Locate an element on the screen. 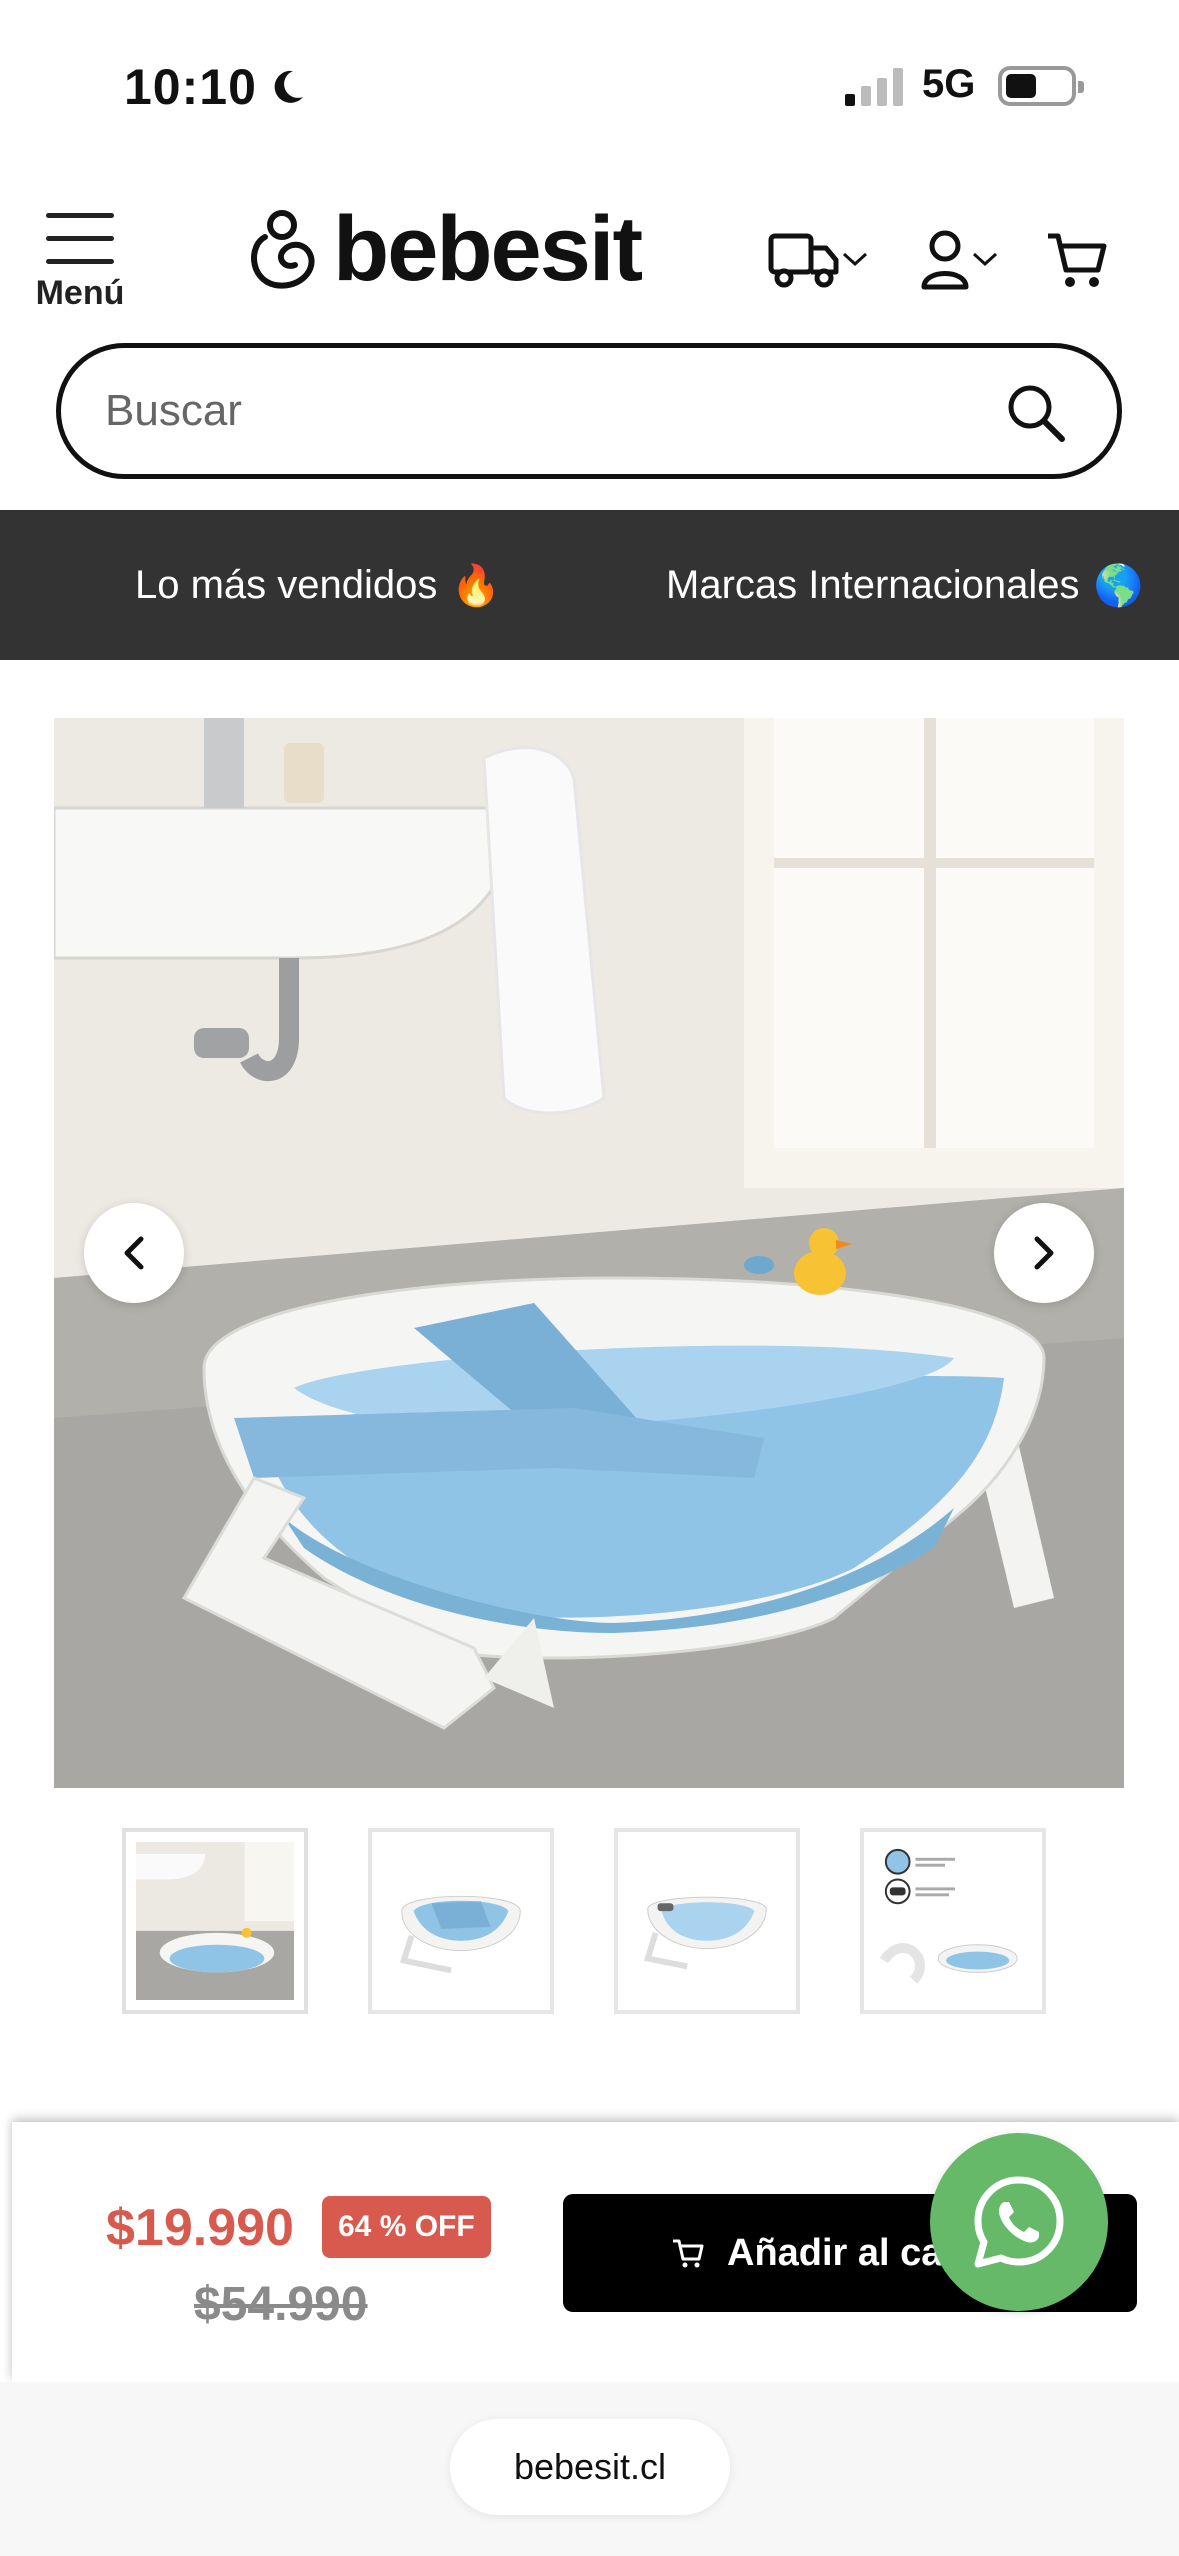 The width and height of the screenshot is (1179, 2556). cart-button is located at coordinates (1077, 260).